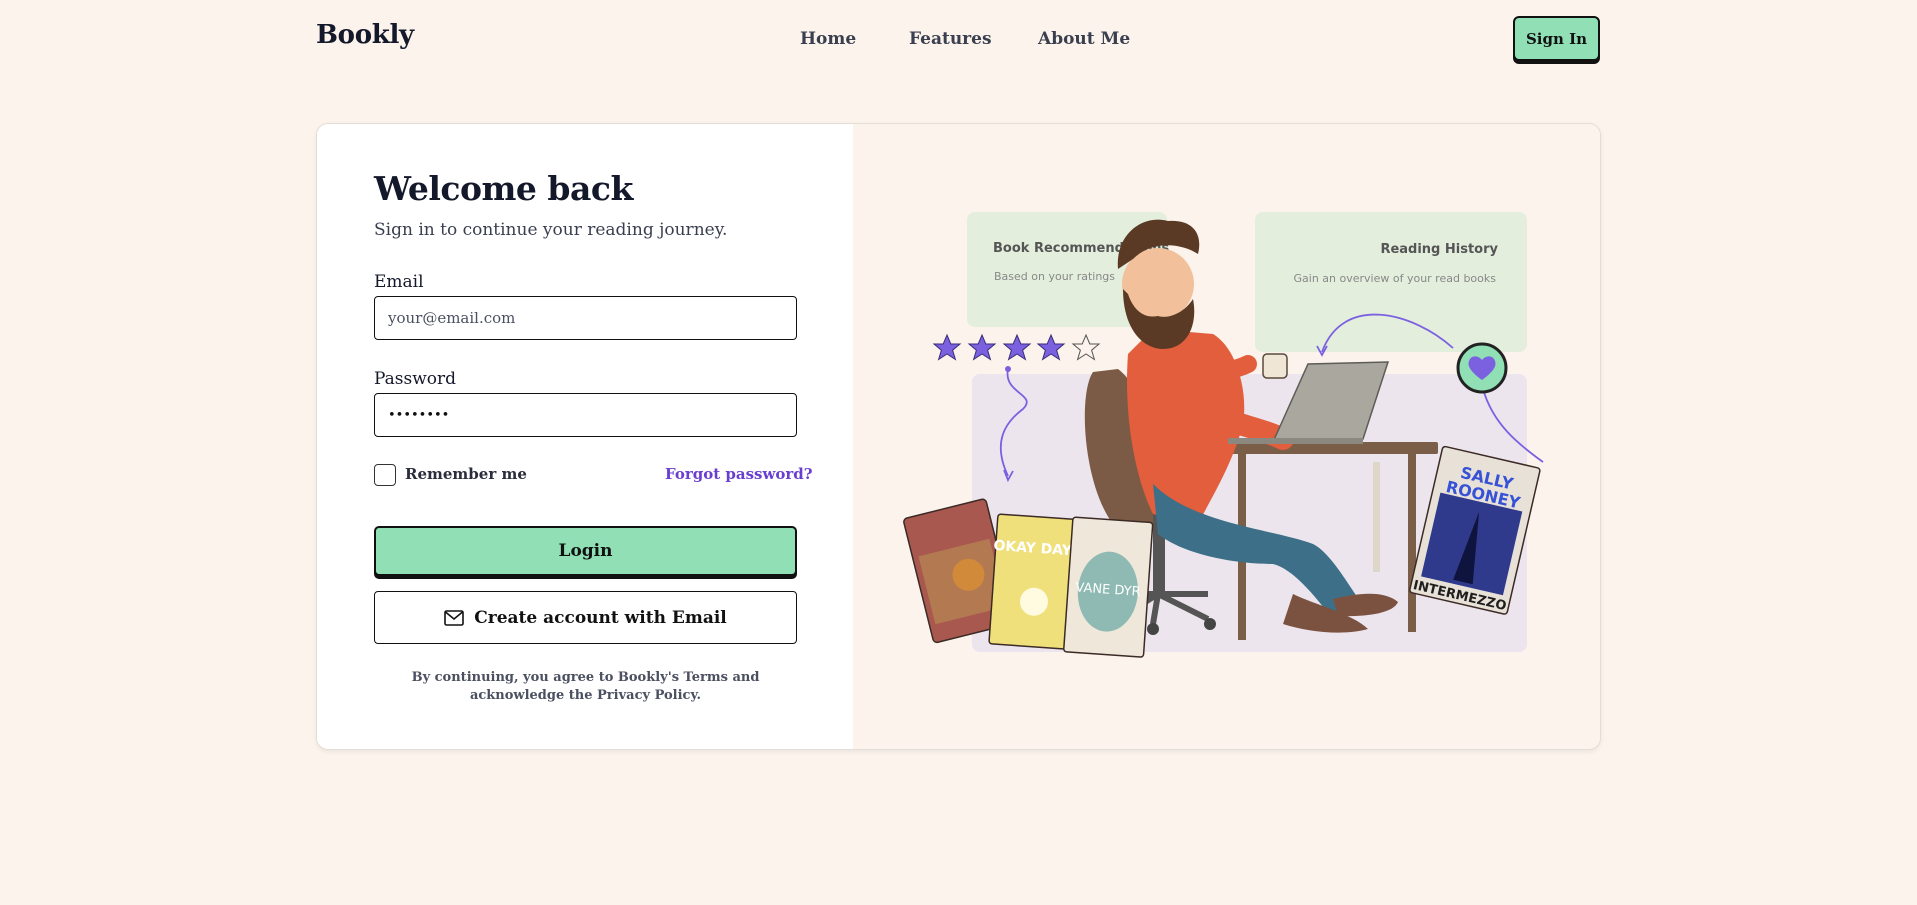  What do you see at coordinates (454, 617) in the screenshot?
I see `mail-icon` at bounding box center [454, 617].